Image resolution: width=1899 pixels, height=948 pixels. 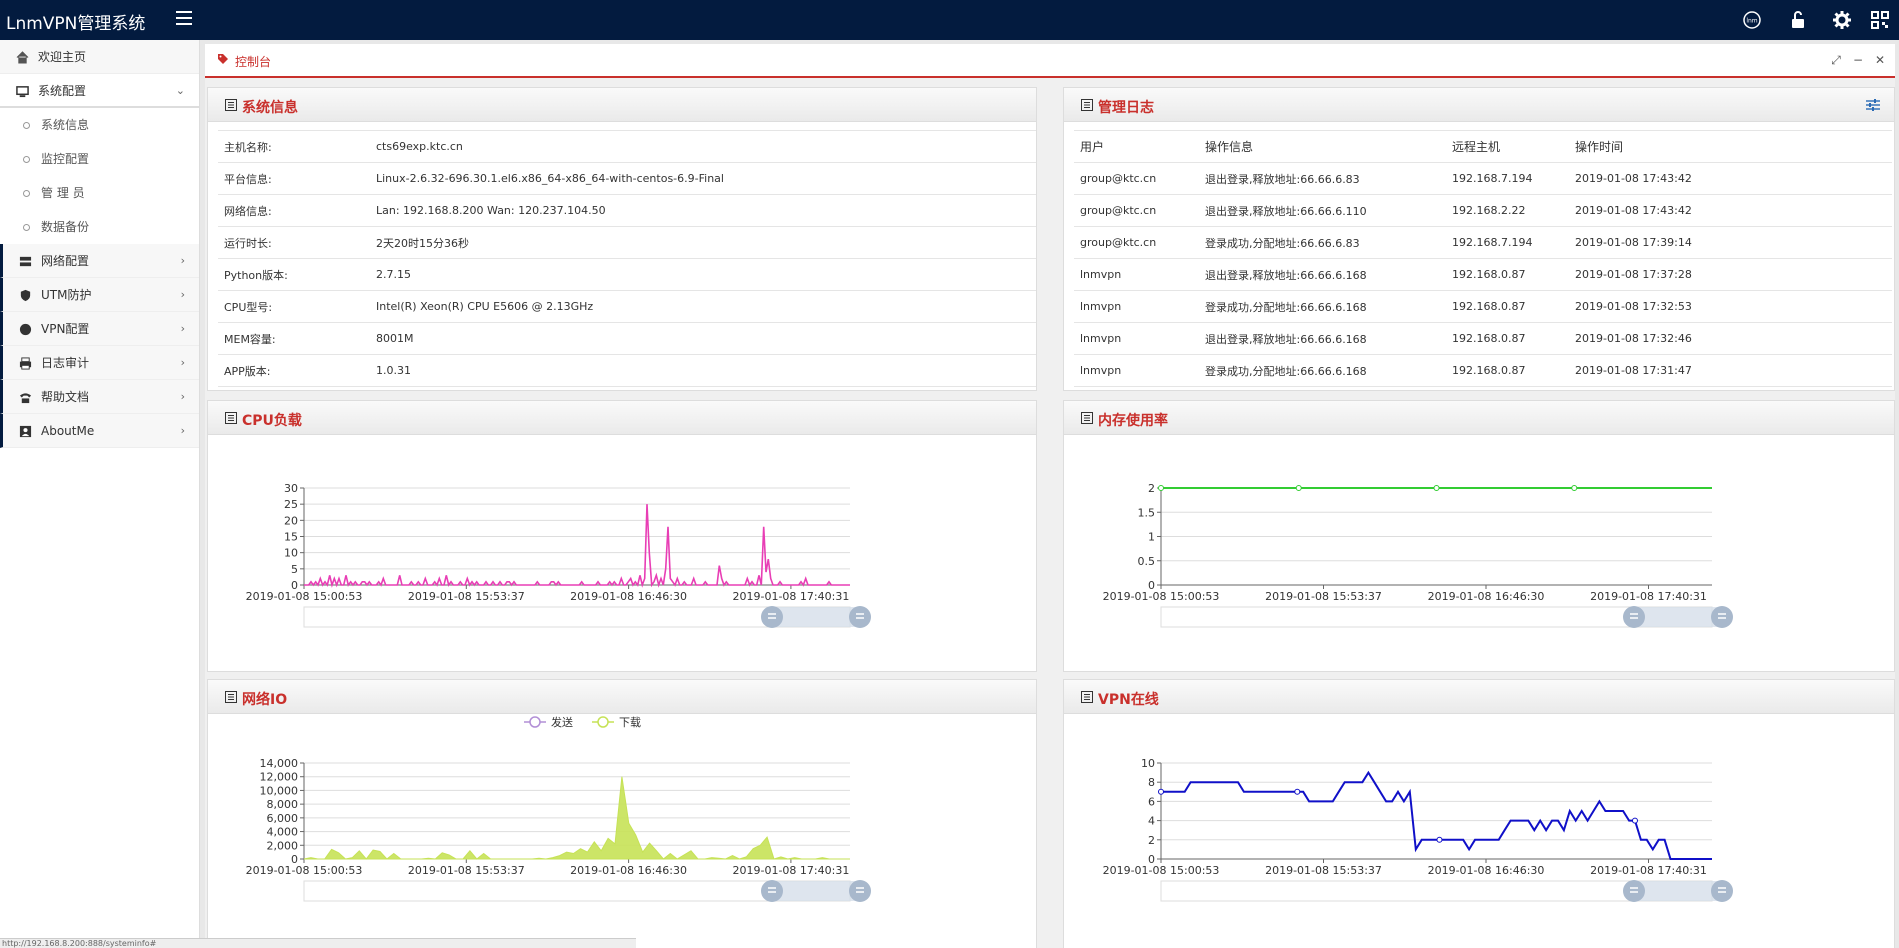 I want to click on legend-label: 发送, so click(x=562, y=722).